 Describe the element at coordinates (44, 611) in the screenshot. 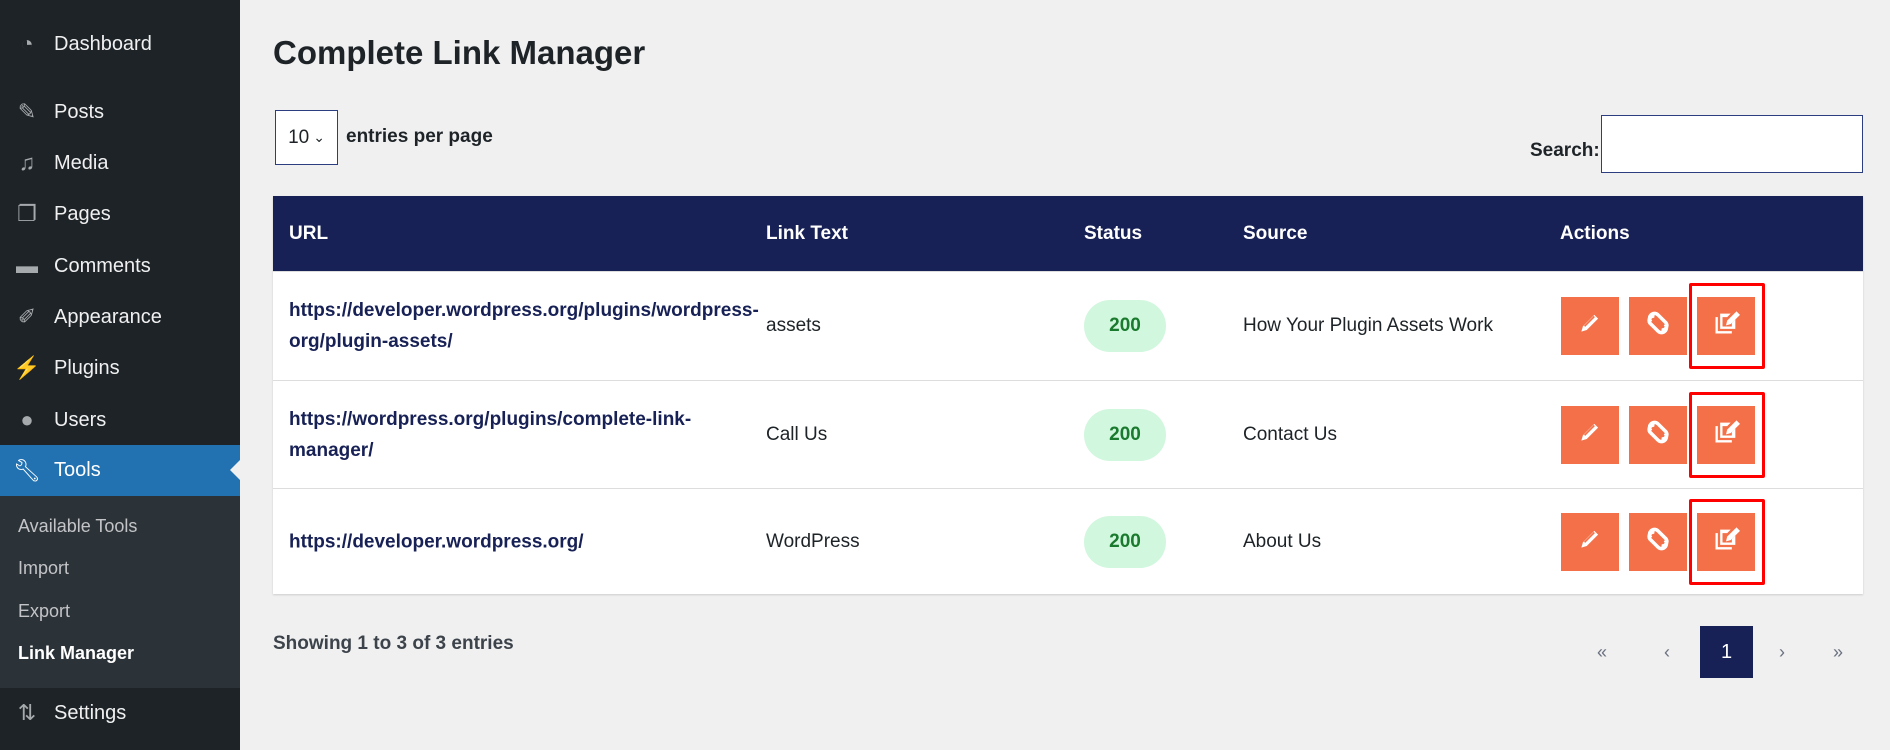

I see `submenu-export: Export` at that location.